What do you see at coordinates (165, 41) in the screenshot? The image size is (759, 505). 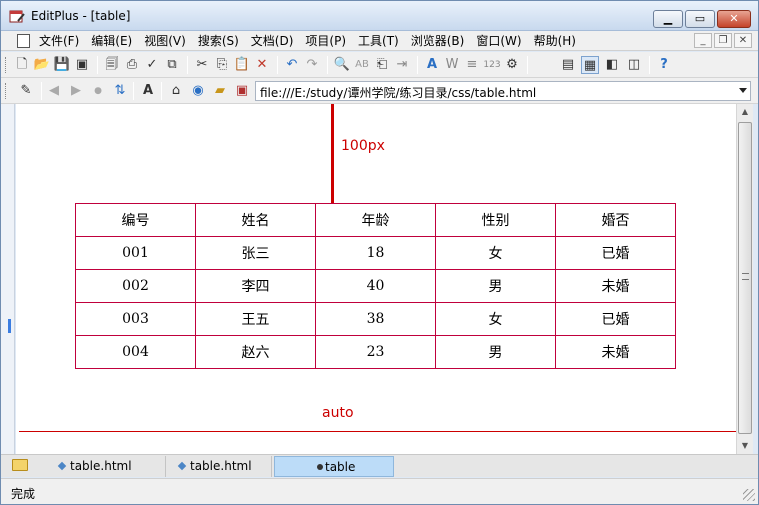 I see `menu-view: 视图(V)` at bounding box center [165, 41].